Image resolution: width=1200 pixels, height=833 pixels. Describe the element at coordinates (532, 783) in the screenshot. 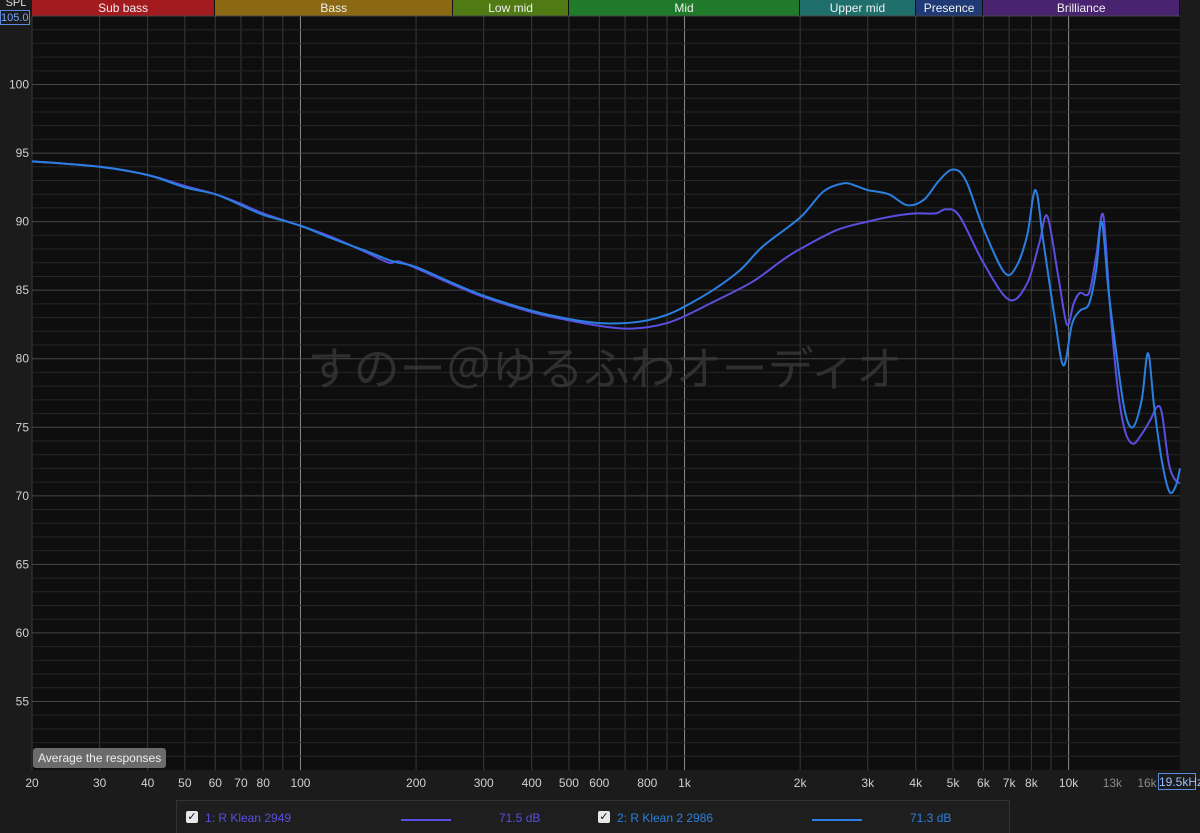

I see `x-tick-label: 400` at that location.